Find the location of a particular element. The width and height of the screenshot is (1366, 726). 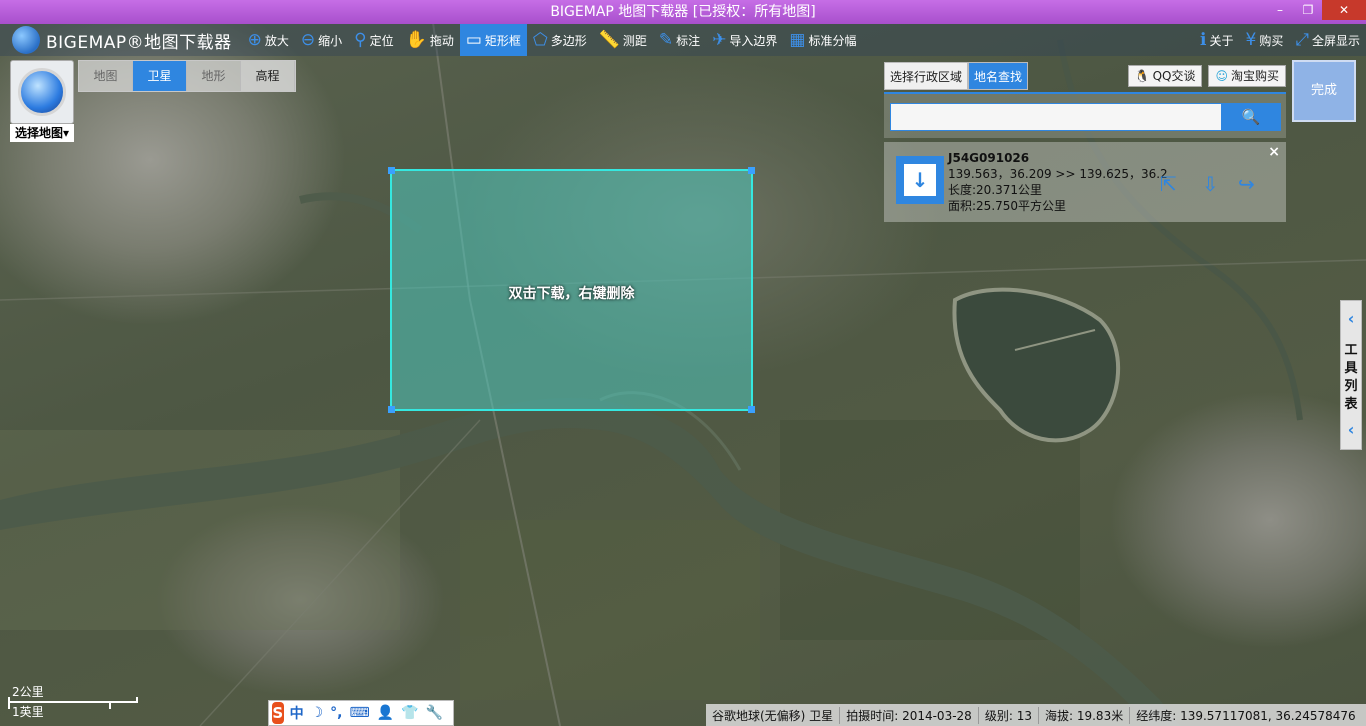

title-bar: BIGEMAP 地图下载器 [已授权：所有地图] – ❐ ✕ is located at coordinates (683, 12).